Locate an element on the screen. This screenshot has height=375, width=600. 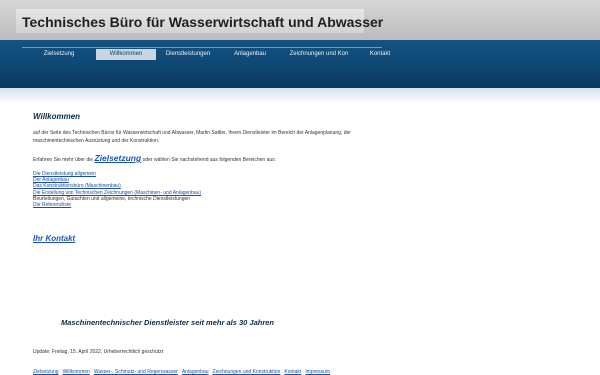
nav-item-anlagenbau: Anlagenbau is located at coordinates (250, 54).